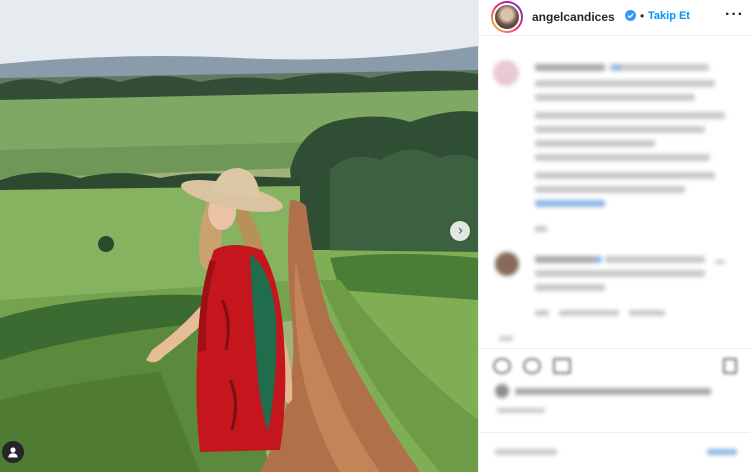 The image size is (750, 472). I want to click on blurred-likes, so click(614, 400).